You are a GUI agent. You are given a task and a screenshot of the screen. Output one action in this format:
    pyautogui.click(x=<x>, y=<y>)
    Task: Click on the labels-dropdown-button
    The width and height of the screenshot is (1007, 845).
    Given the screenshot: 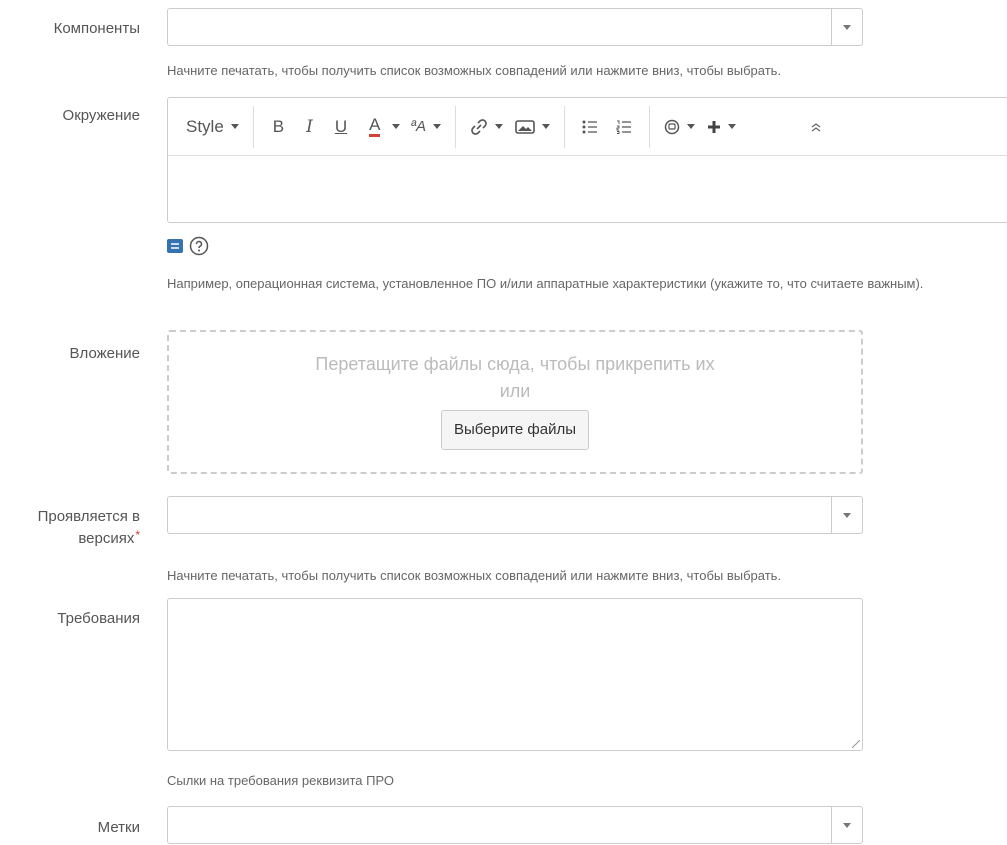 What is the action you would take?
    pyautogui.click(x=846, y=825)
    